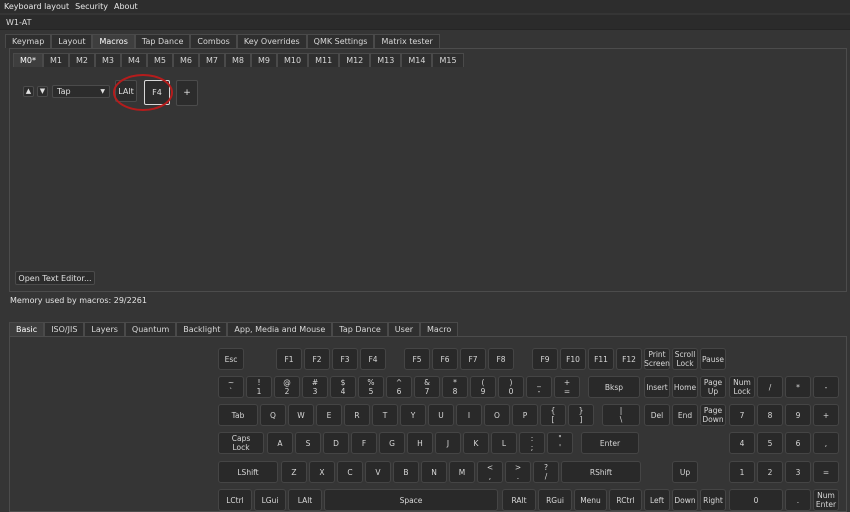 Image resolution: width=850 pixels, height=512 pixels. Describe the element at coordinates (713, 359) in the screenshot. I see `key-pause: Pause` at that location.